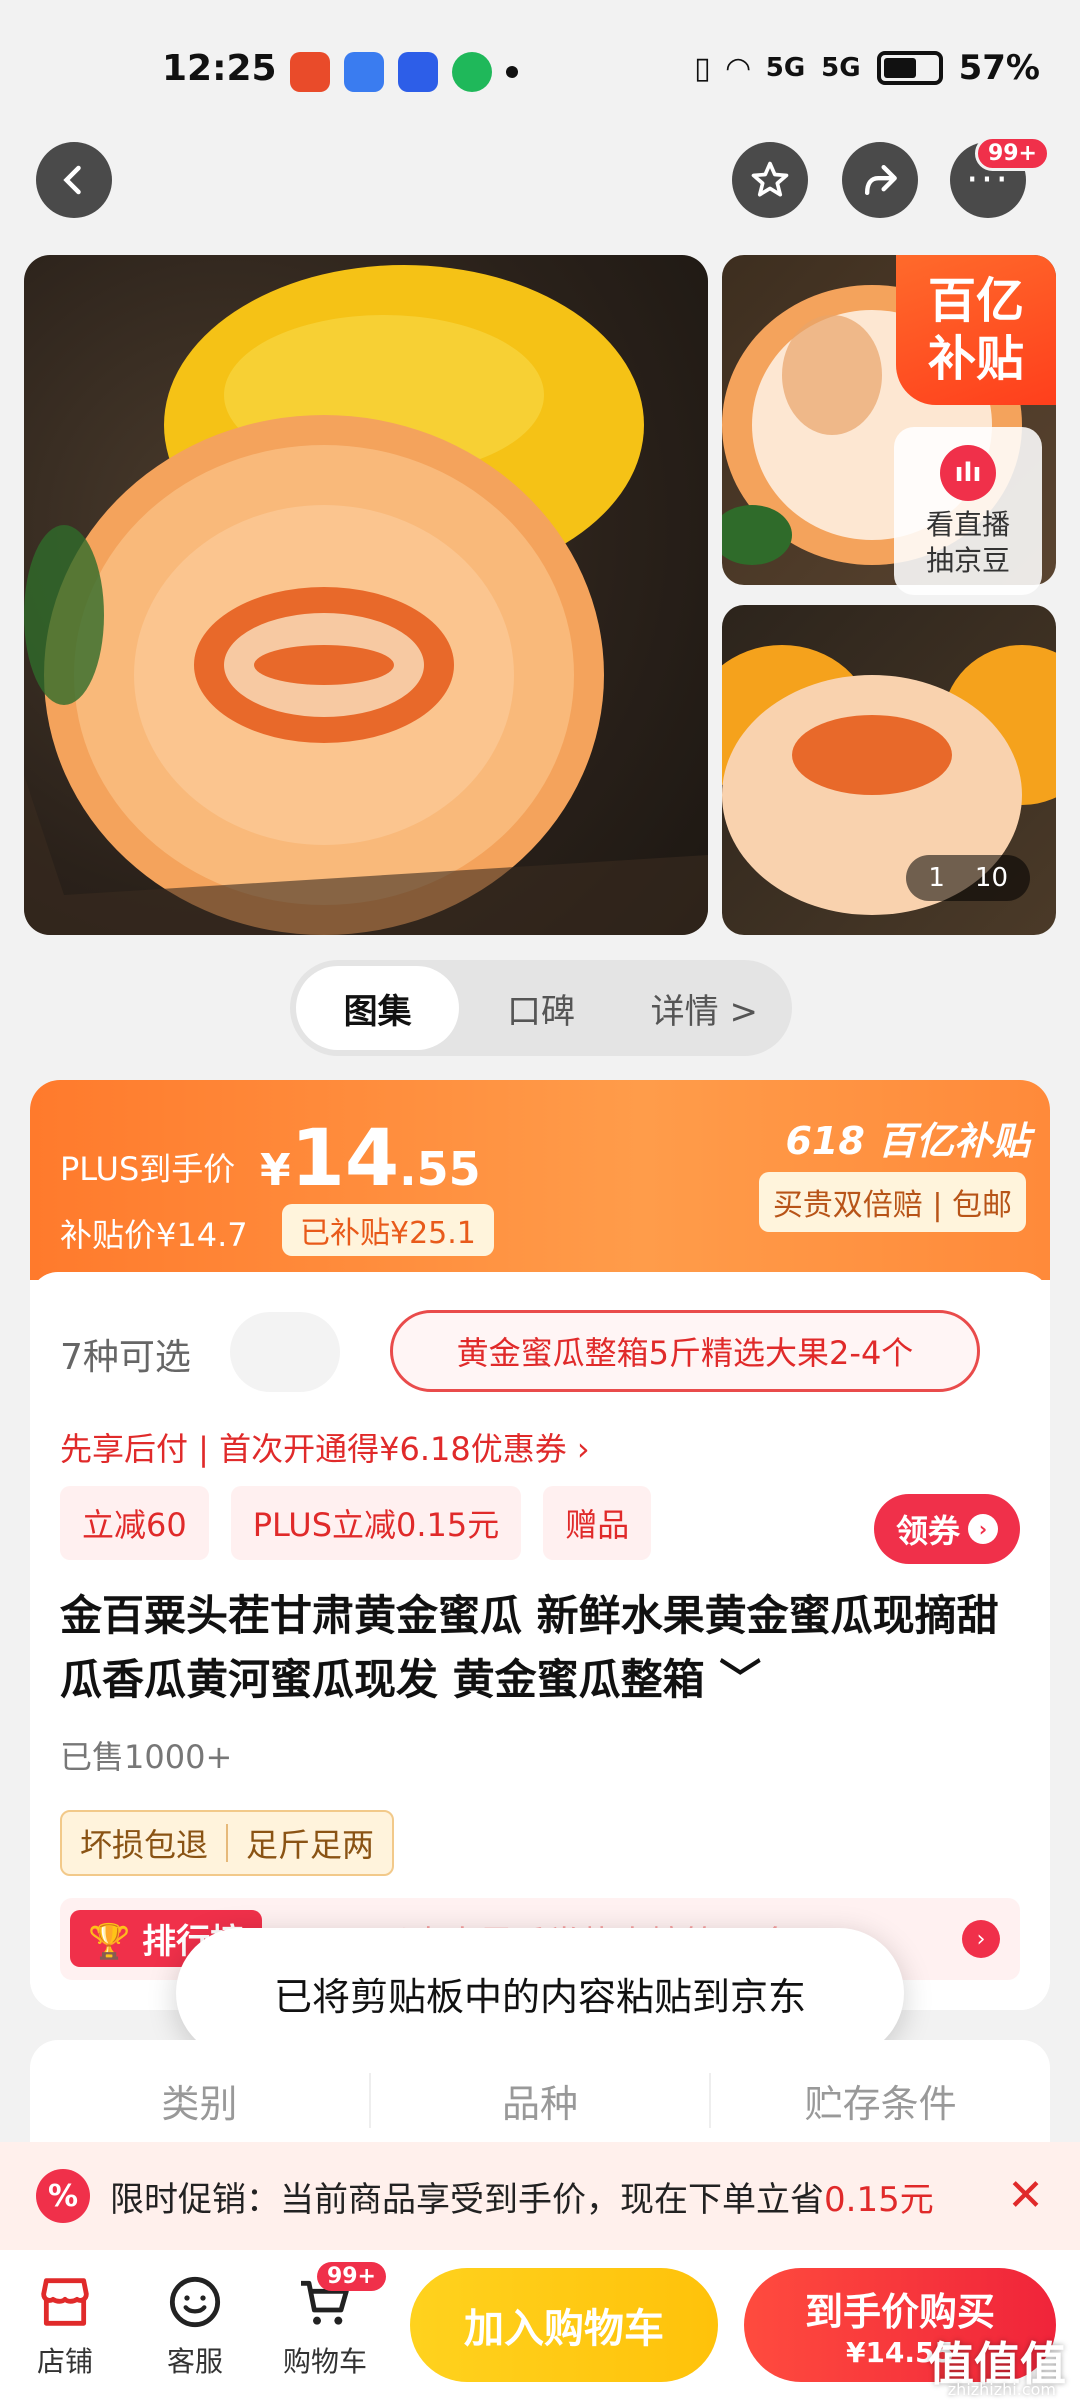  Describe the element at coordinates (275, 1170) in the screenshot. I see `price-currency: ¥` at that location.